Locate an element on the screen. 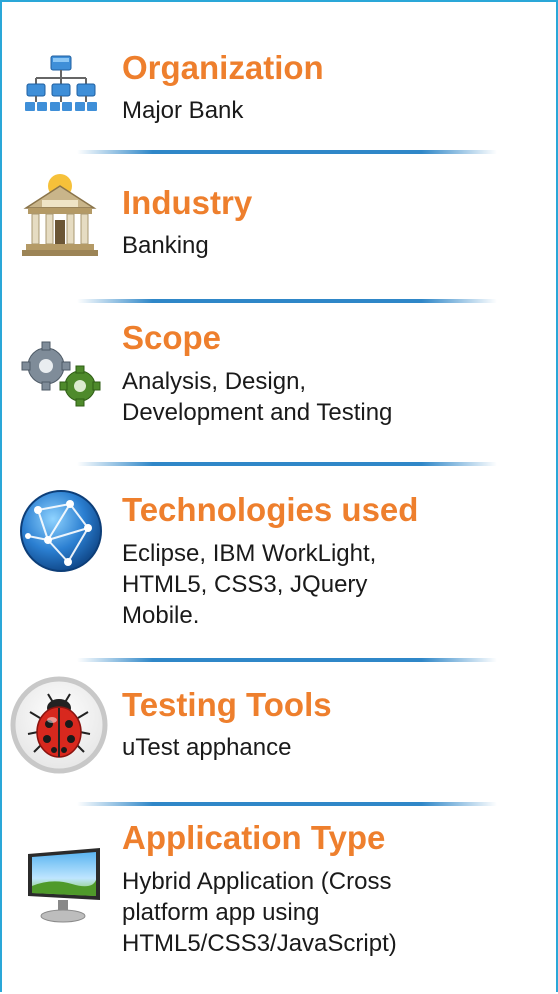  section-title-industry: Industry is located at coordinates (187, 202).